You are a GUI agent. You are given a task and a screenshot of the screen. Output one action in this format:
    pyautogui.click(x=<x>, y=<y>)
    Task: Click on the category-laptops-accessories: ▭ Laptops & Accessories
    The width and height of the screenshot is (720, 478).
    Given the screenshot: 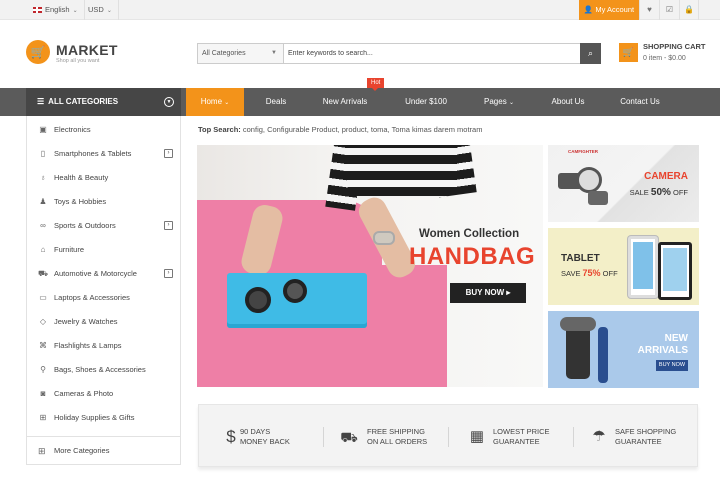 What is the action you would take?
    pyautogui.click(x=103, y=298)
    